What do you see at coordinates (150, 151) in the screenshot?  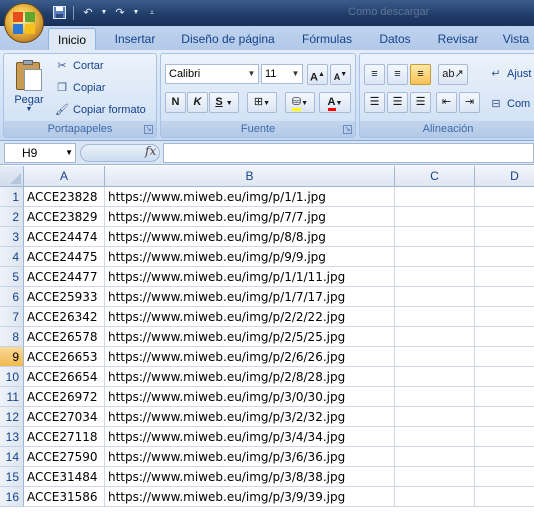 I see `insert-function-icon: fx` at bounding box center [150, 151].